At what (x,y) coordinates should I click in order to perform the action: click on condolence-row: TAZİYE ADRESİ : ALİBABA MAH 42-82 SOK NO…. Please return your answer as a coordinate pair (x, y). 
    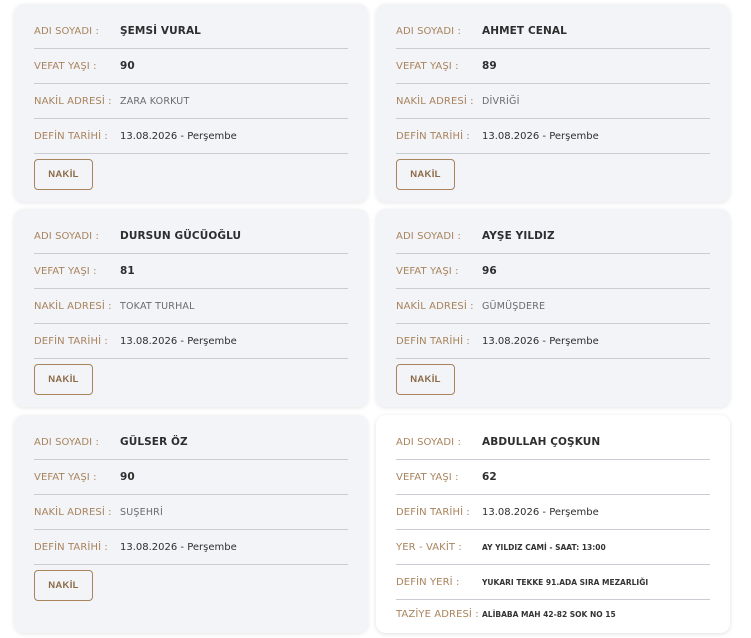
    Looking at the image, I should click on (553, 614).